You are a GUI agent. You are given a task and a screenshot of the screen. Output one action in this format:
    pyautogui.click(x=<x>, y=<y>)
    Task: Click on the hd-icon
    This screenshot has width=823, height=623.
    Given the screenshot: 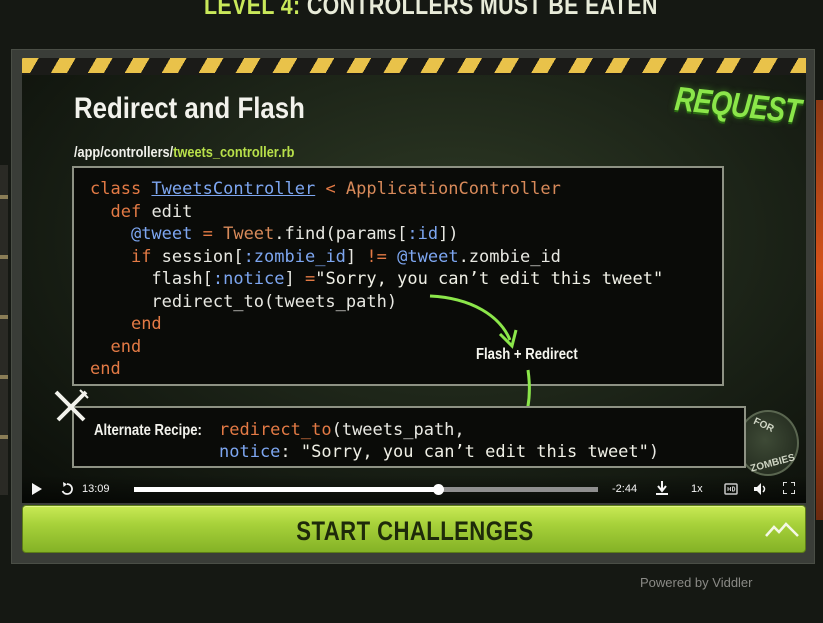 What is the action you would take?
    pyautogui.click(x=731, y=489)
    